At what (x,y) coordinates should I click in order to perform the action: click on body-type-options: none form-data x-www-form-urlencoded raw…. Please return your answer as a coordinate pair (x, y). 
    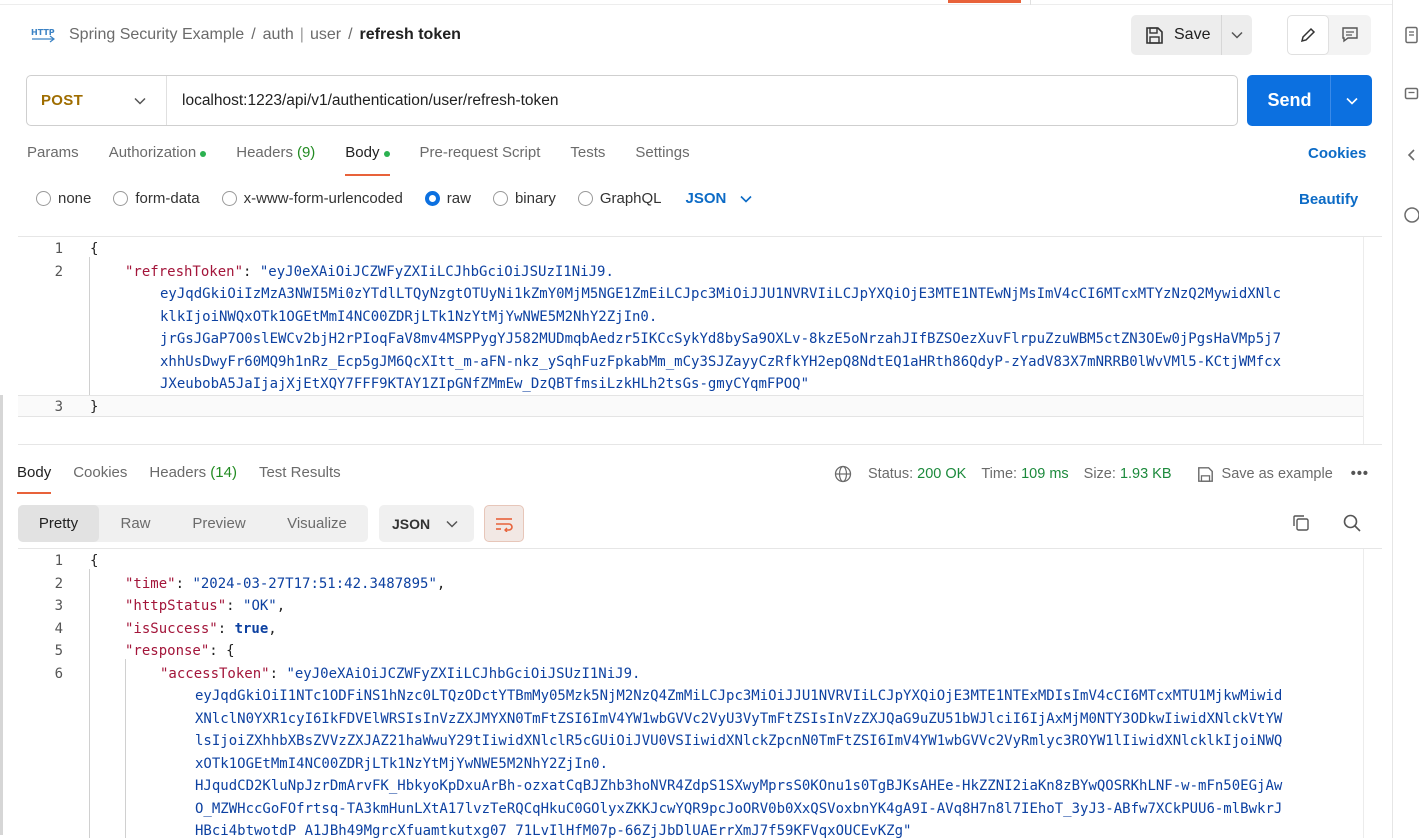
    Looking at the image, I should click on (394, 198).